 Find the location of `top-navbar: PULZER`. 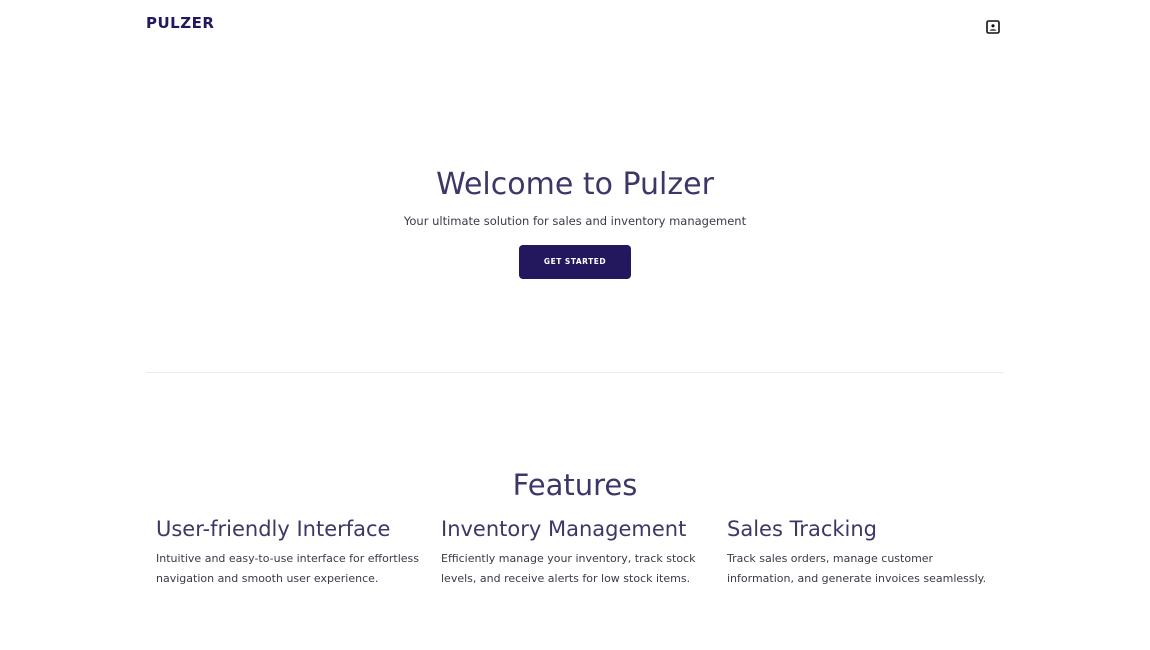

top-navbar: PULZER is located at coordinates (575, 26).